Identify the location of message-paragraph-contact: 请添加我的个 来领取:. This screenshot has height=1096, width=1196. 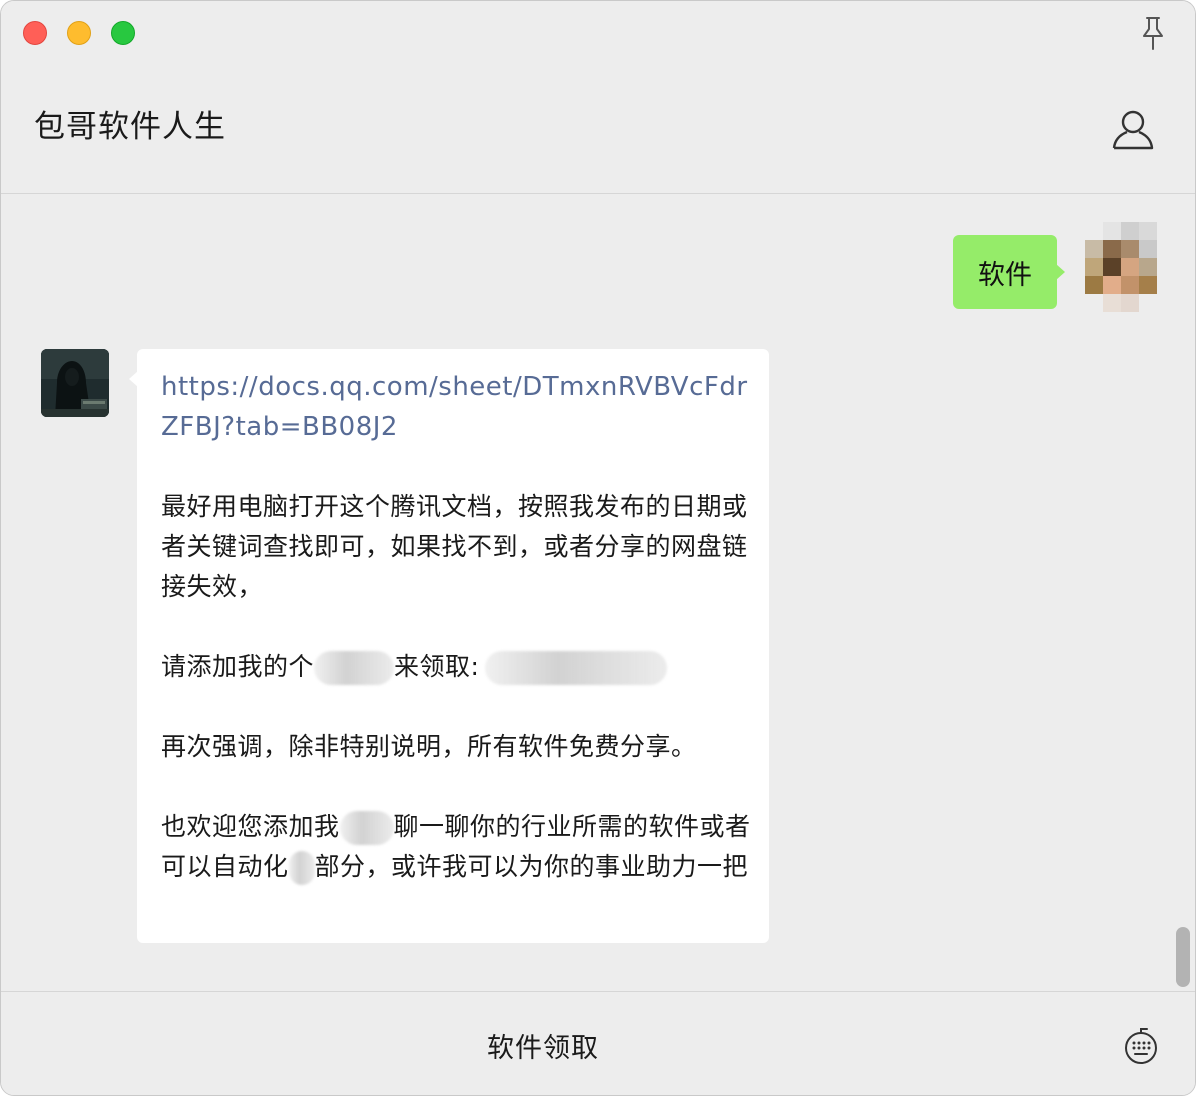
(456, 667).